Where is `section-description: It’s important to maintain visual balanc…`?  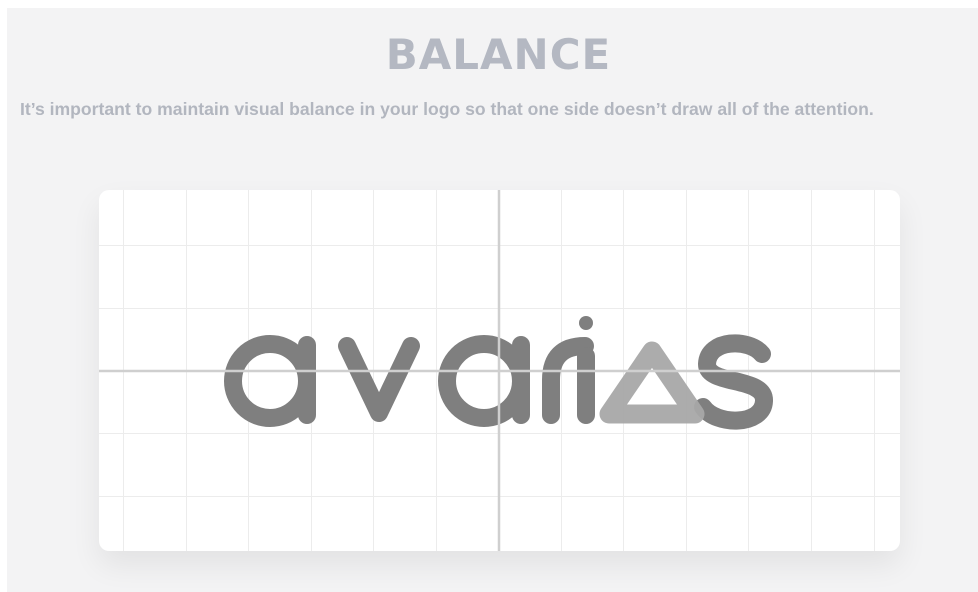
section-description: It’s important to maintain visual balanc… is located at coordinates (447, 109).